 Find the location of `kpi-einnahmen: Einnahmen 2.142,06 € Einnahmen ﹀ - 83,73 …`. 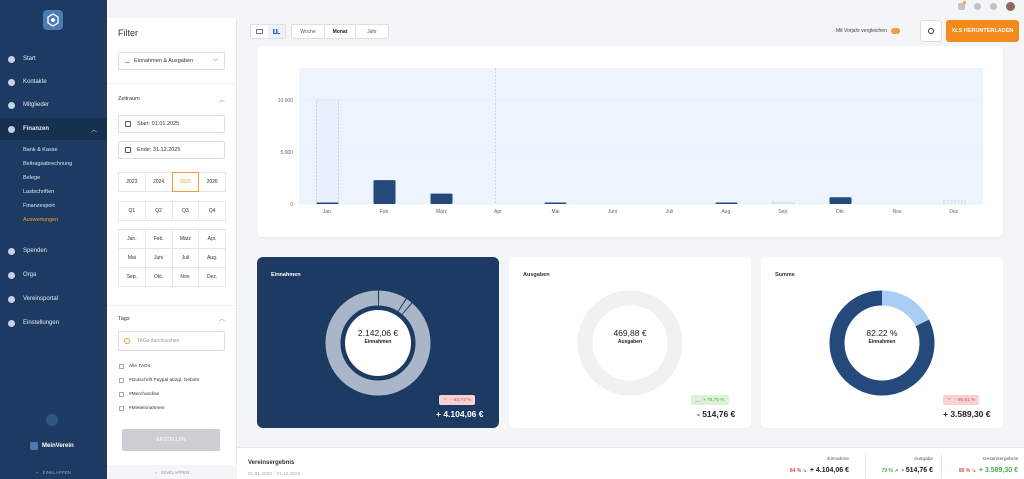

kpi-einnahmen: Einnahmen 2.142,06 € Einnahmen ﹀ - 83,73 … is located at coordinates (378, 342).